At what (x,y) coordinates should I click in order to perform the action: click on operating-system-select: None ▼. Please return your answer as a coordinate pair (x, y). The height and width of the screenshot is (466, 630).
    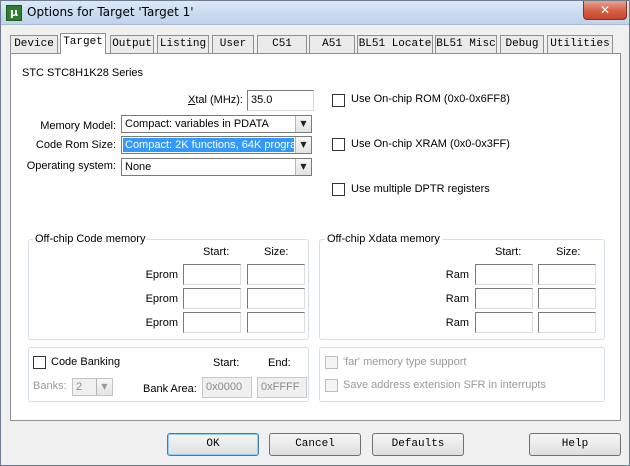
    Looking at the image, I should click on (216, 167).